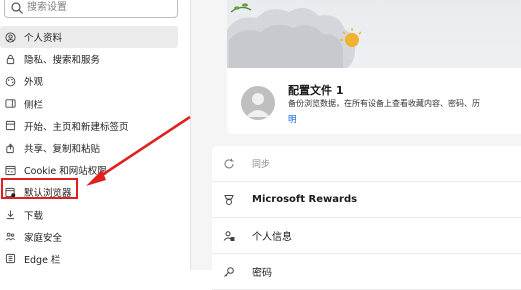 This screenshot has height=290, width=521. What do you see at coordinates (366, 200) in the screenshot?
I see `settings-row-rewards: Microsoft Rewards` at bounding box center [366, 200].